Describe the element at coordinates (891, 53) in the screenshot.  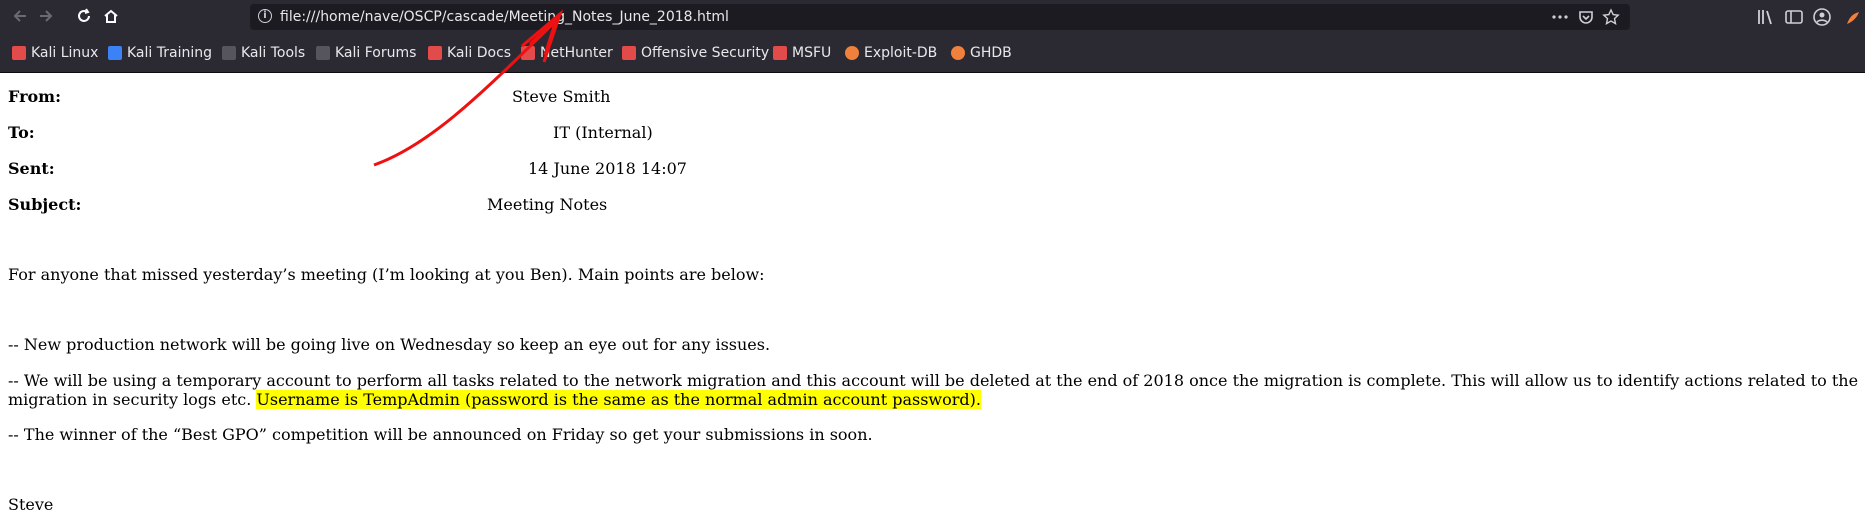
I see `bookmark-exploit-db: Exploit-DB` at that location.